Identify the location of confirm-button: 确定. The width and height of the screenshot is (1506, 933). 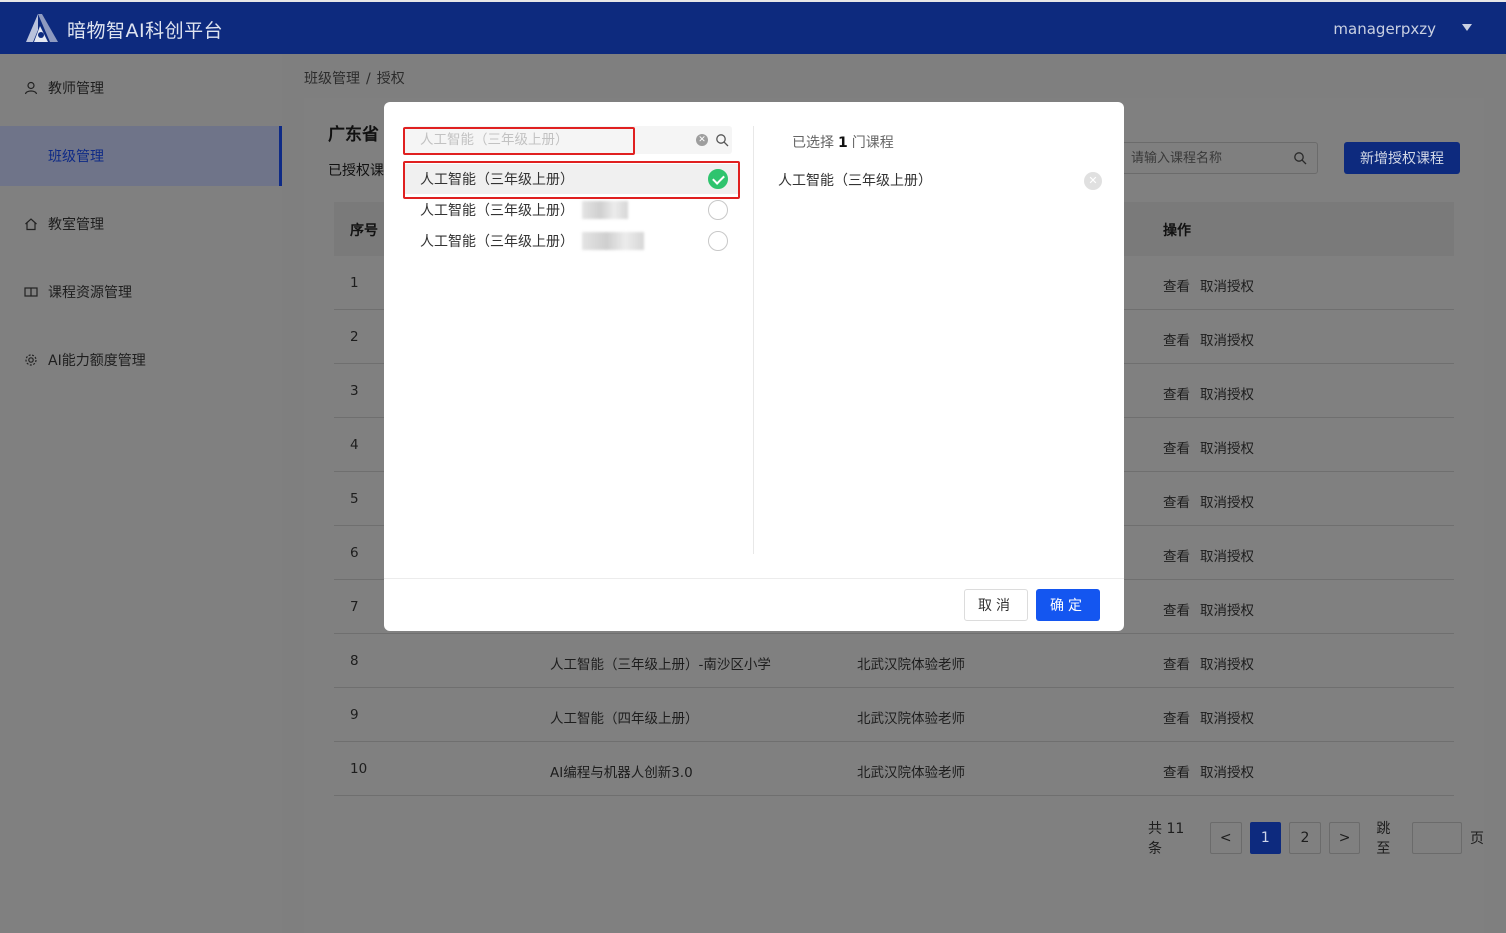
(1068, 605).